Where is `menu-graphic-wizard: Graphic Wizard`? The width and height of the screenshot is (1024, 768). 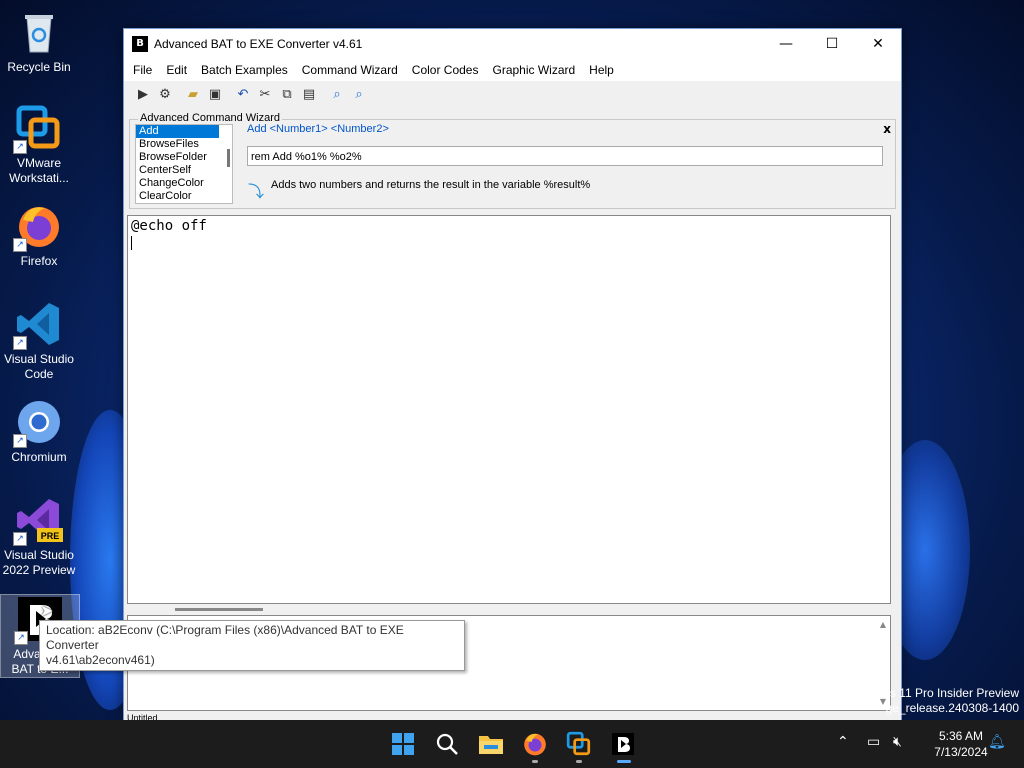 menu-graphic-wizard: Graphic Wizard is located at coordinates (533, 70).